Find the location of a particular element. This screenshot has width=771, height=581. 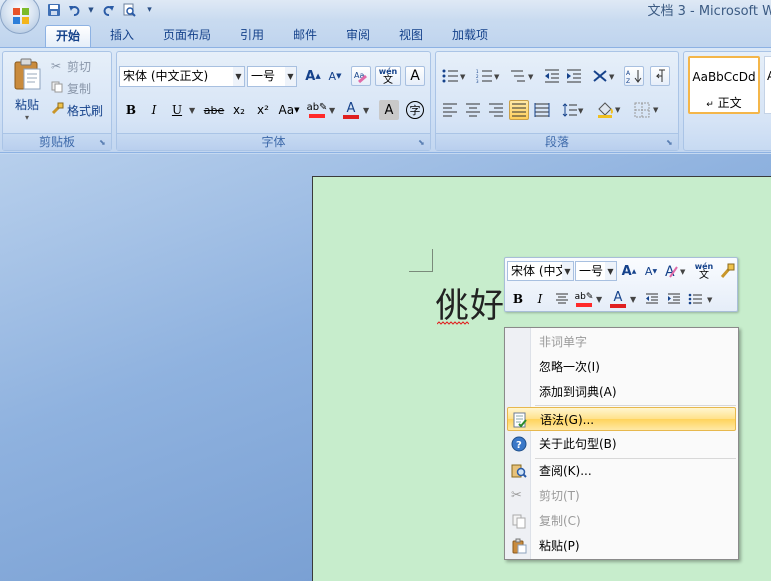

bold-button: B is located at coordinates (131, 110).